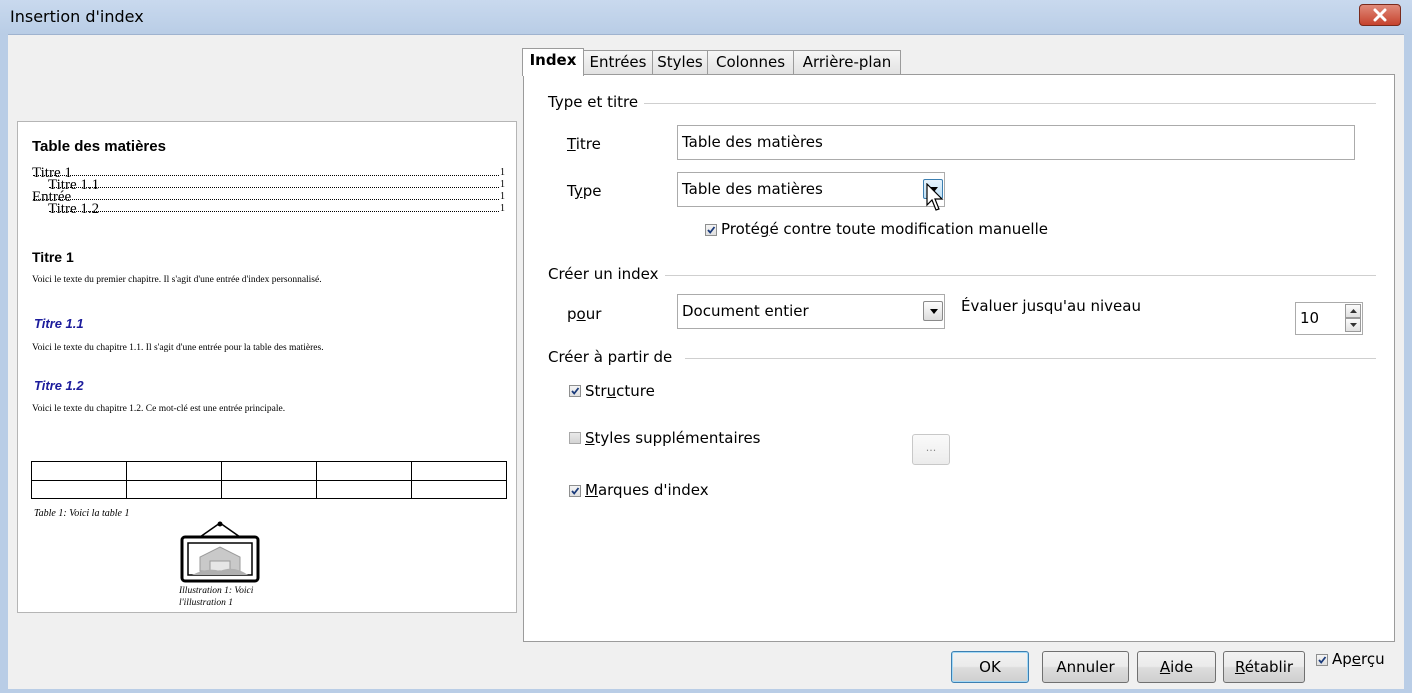 This screenshot has width=1412, height=693. Describe the element at coordinates (269, 480) in the screenshot. I see `preview-table` at that location.